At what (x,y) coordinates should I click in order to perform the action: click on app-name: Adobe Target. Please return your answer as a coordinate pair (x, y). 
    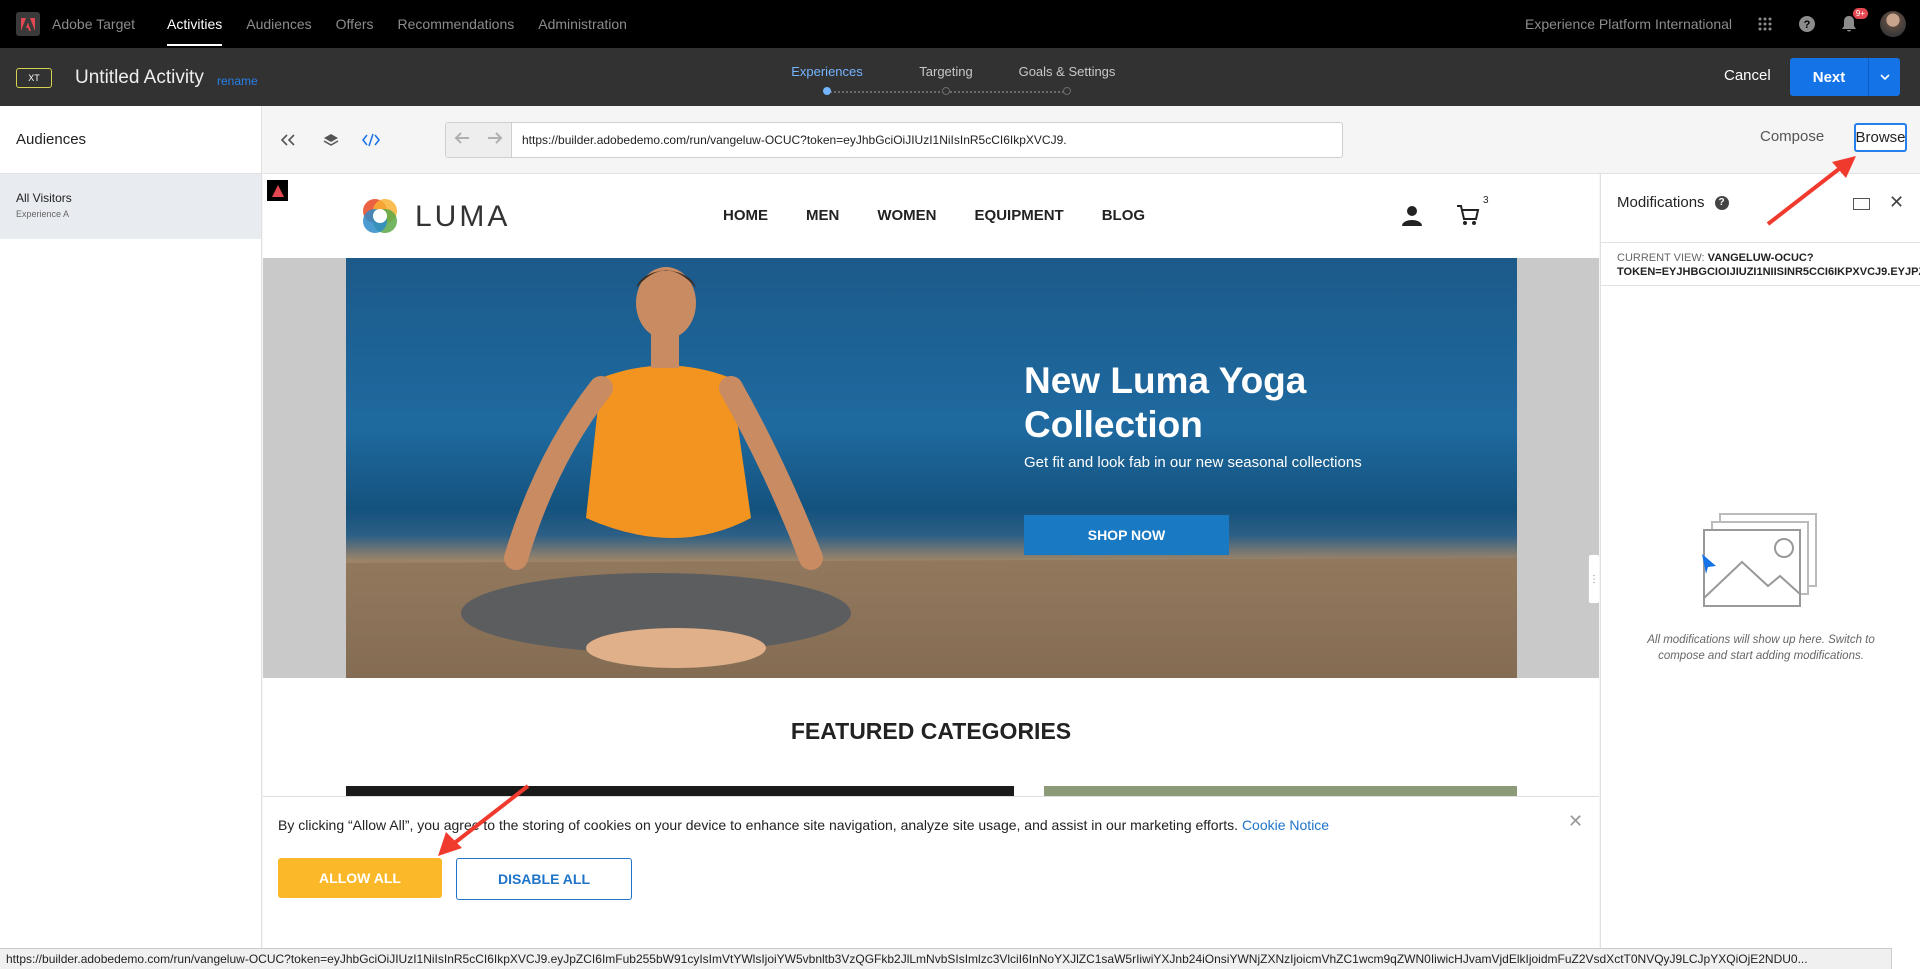
    Looking at the image, I should click on (93, 24).